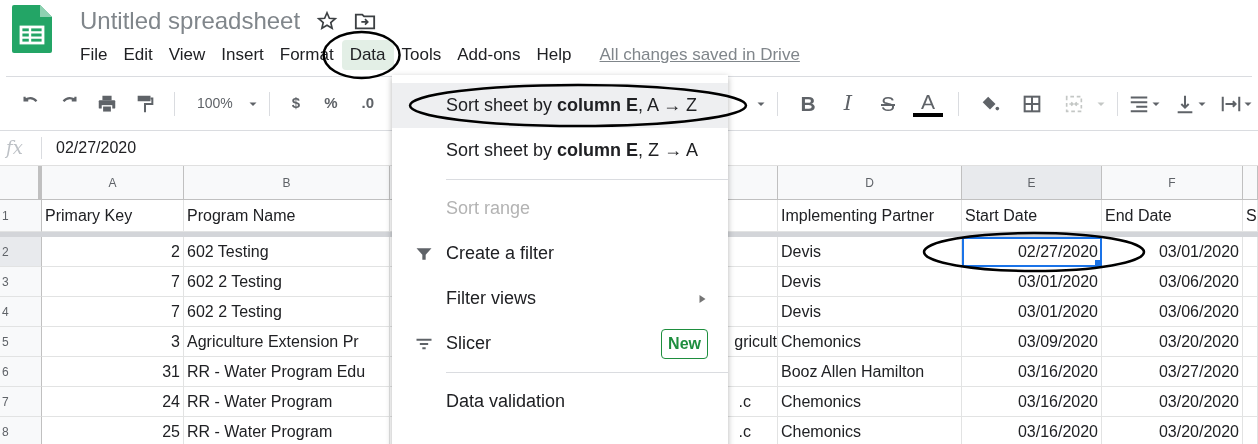 The width and height of the screenshot is (1258, 444). What do you see at coordinates (89, 148) in the screenshot?
I see `formula-input: 02/27/2020` at bounding box center [89, 148].